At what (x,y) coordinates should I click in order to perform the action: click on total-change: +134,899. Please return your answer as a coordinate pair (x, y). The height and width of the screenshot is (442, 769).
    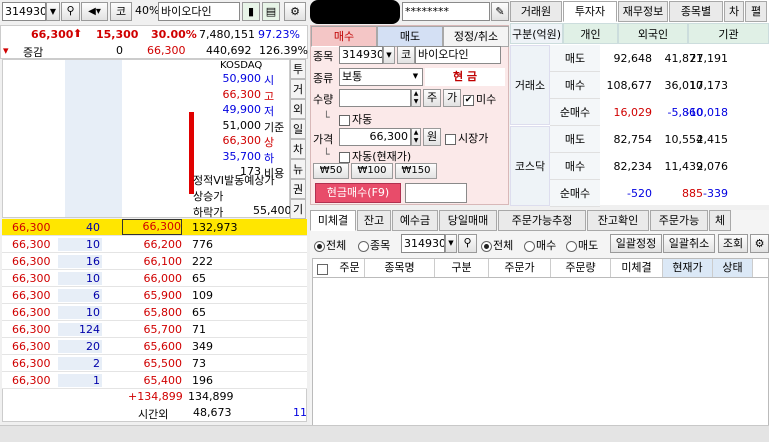
    Looking at the image, I should click on (155, 396).